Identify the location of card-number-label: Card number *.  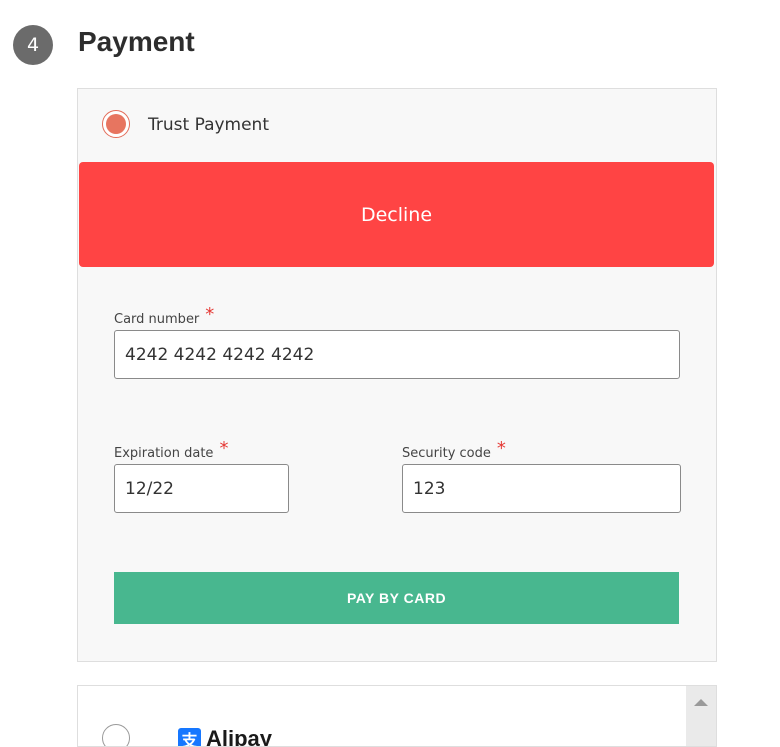
(164, 317).